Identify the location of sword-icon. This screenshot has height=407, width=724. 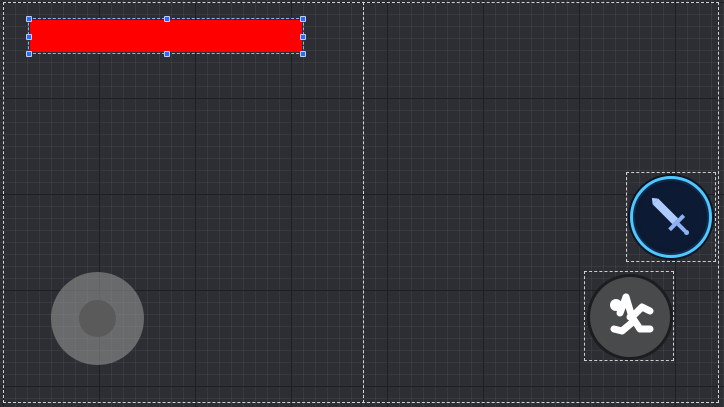
(670, 216).